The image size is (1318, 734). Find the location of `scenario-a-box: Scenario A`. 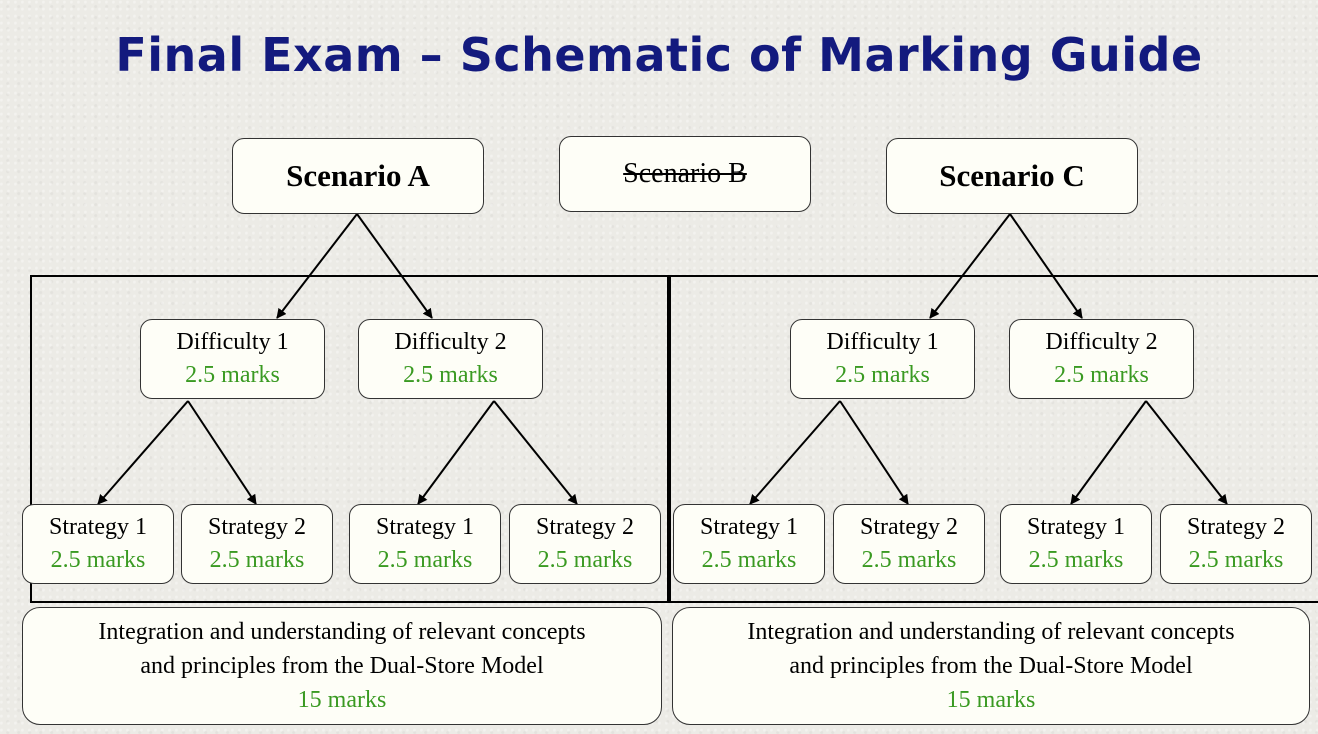

scenario-a-box: Scenario A is located at coordinates (358, 176).